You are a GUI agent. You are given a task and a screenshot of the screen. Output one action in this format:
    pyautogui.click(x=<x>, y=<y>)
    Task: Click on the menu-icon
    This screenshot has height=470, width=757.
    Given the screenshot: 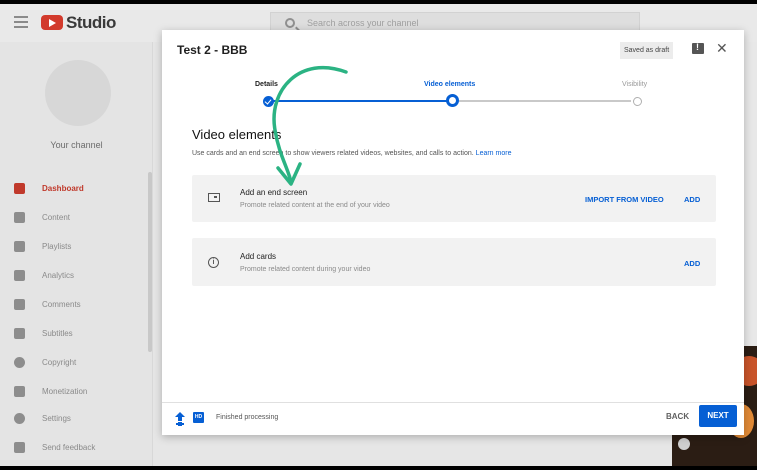 What is the action you would take?
    pyautogui.click(x=21, y=23)
    